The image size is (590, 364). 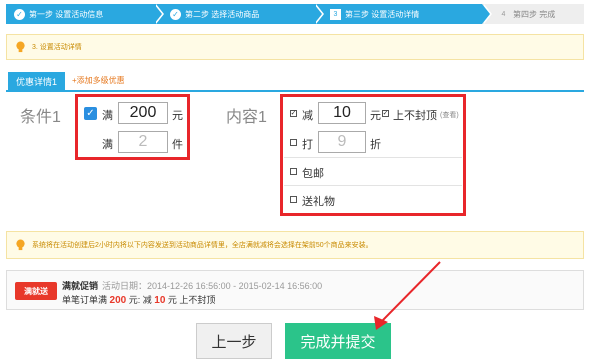 What do you see at coordinates (80, 286) in the screenshot?
I see `promo-name: 满就促销` at bounding box center [80, 286].